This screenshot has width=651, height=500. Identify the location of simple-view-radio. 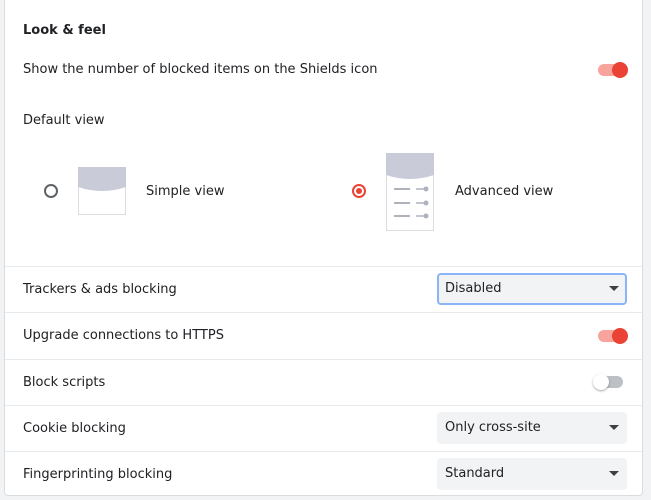
(51, 191).